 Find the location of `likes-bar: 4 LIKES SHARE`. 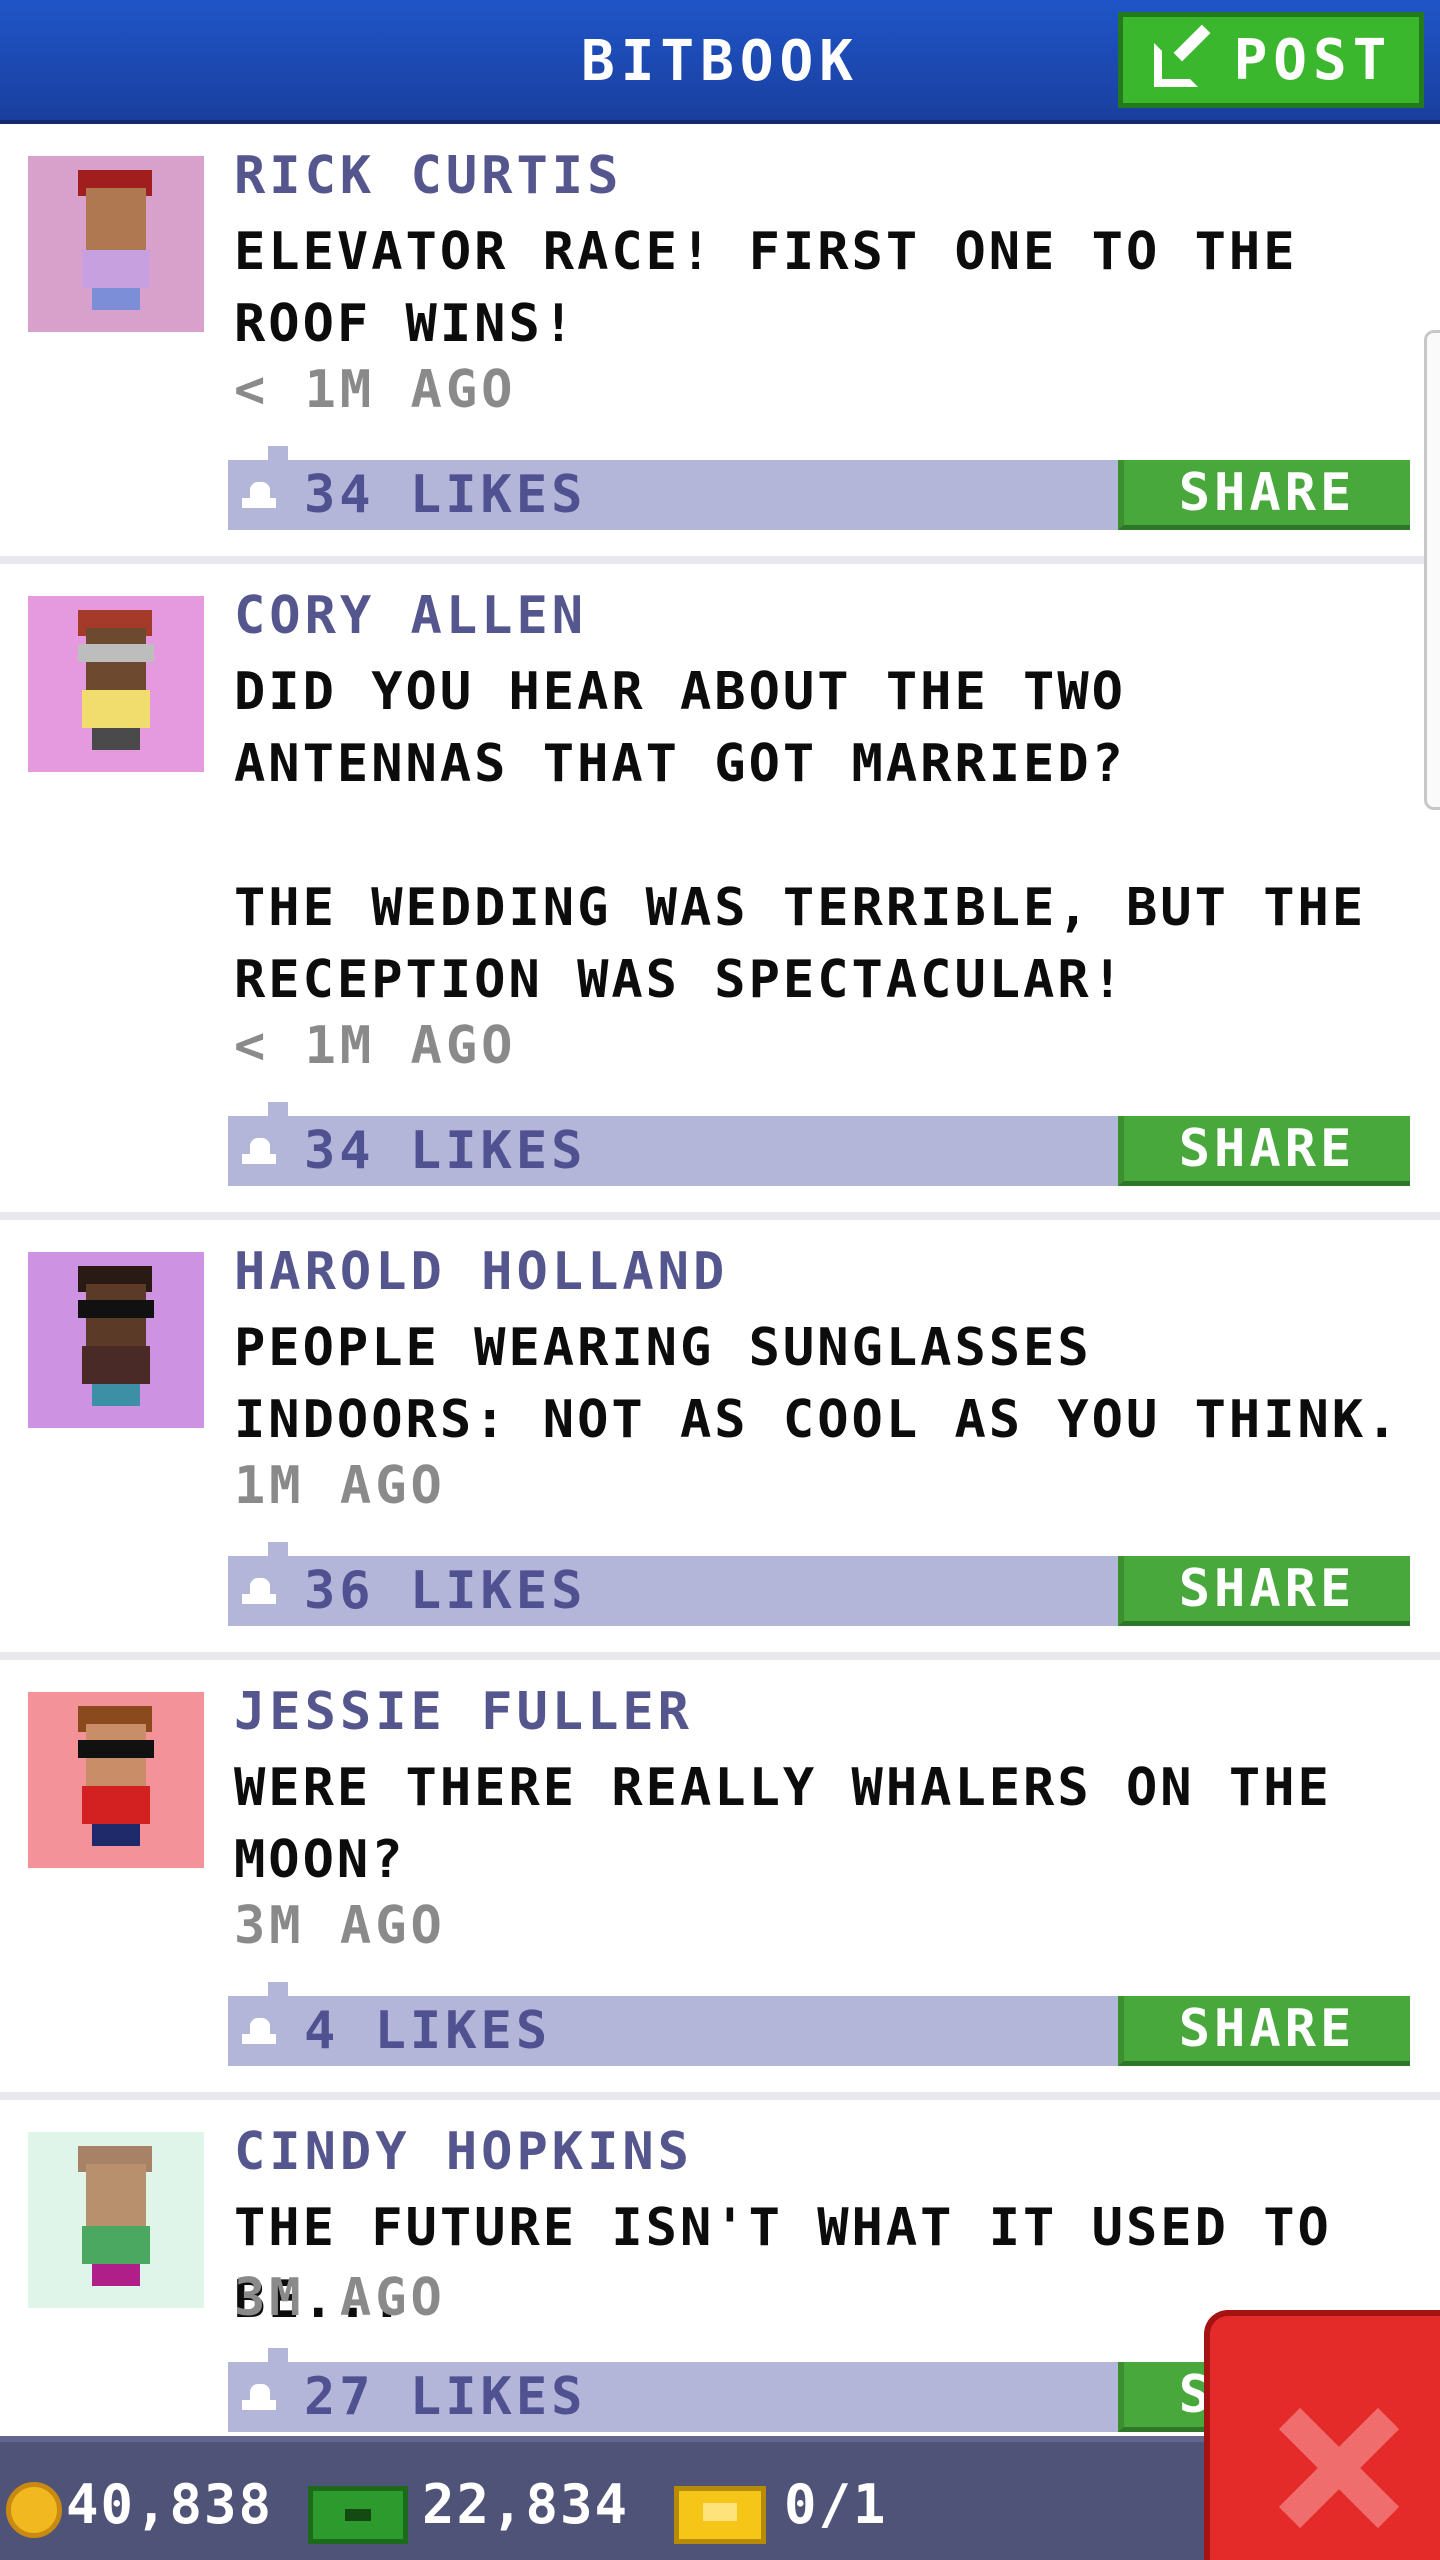

likes-bar: 4 LIKES SHARE is located at coordinates (819, 2024).